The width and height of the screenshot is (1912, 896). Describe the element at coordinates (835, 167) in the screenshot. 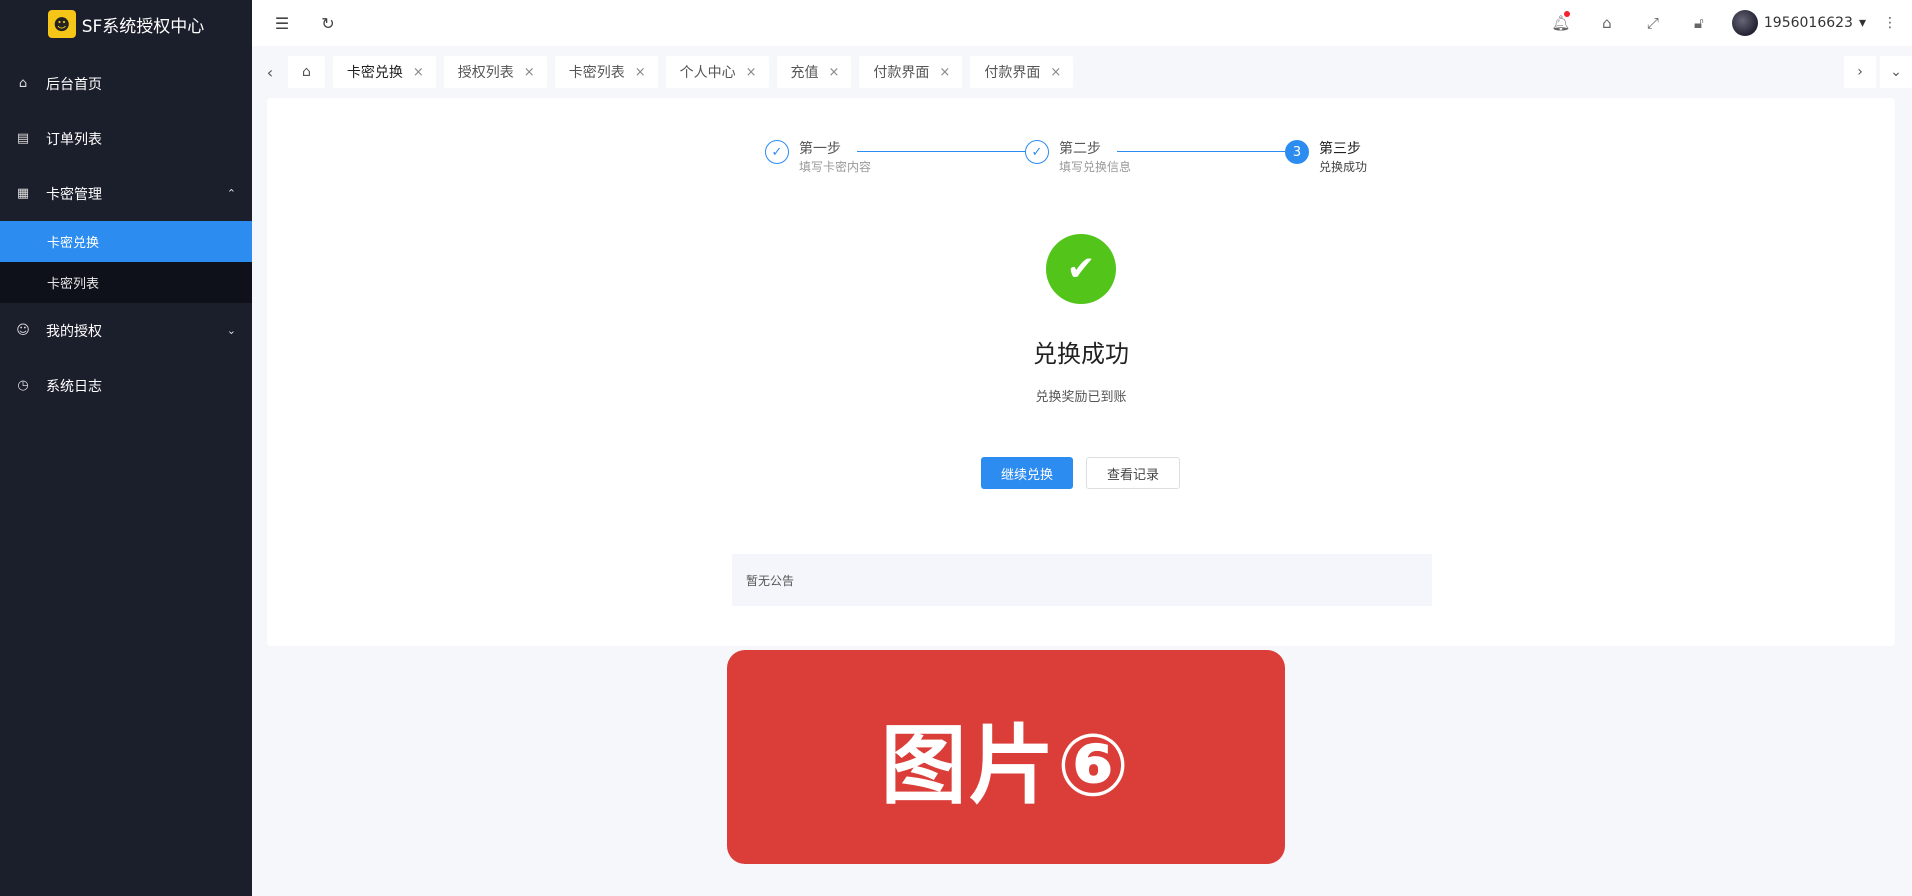

I see `step-desc: 填写卡密内容` at that location.